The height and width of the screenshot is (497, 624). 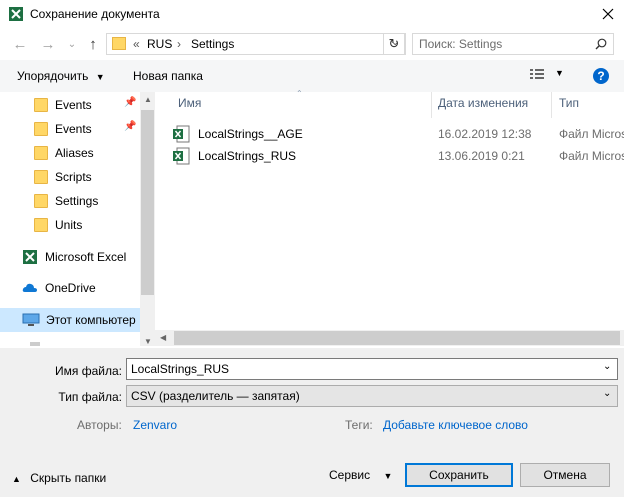 What do you see at coordinates (485, 134) in the screenshot?
I see `file-date: 16.02.2019 12:38` at bounding box center [485, 134].